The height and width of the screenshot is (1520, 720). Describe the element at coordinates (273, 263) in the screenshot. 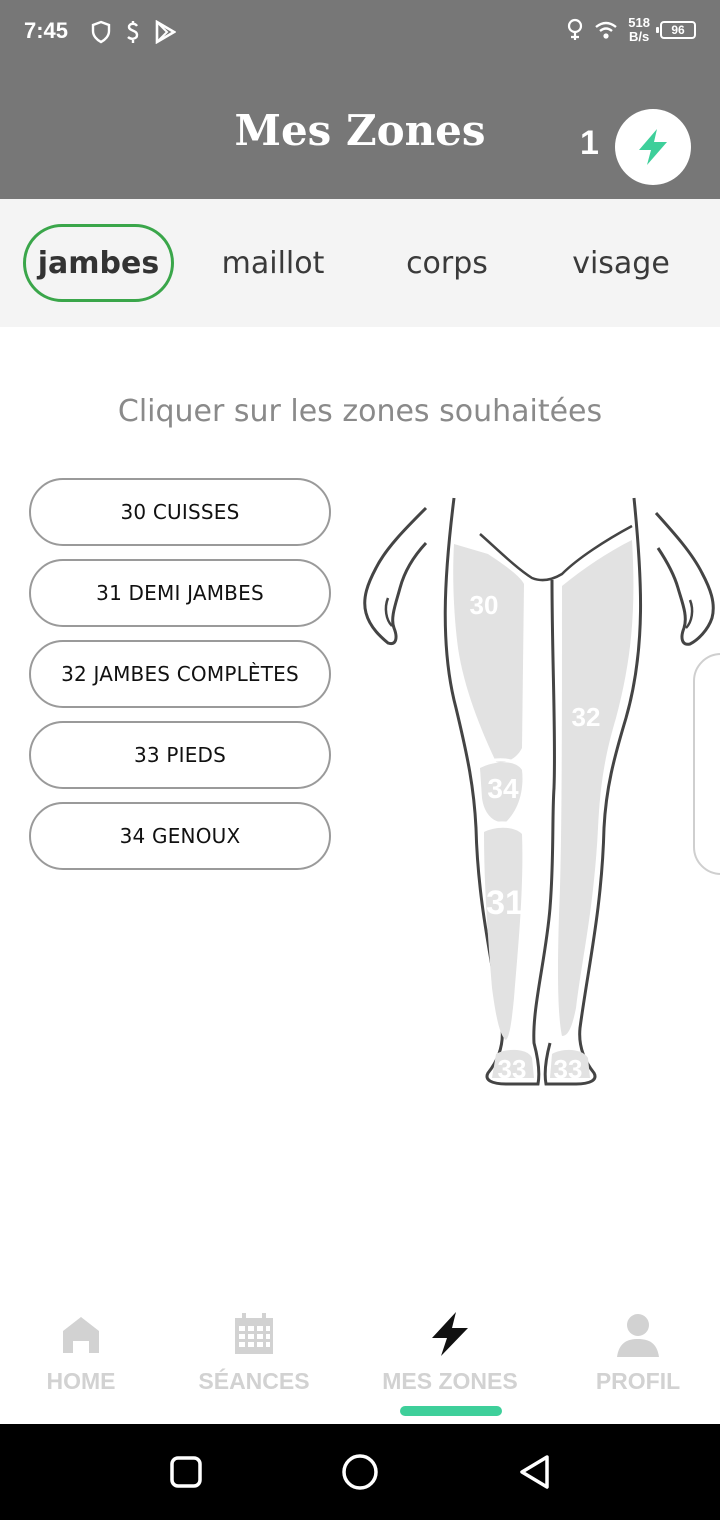

I see `tab-maillot: maillot` at that location.